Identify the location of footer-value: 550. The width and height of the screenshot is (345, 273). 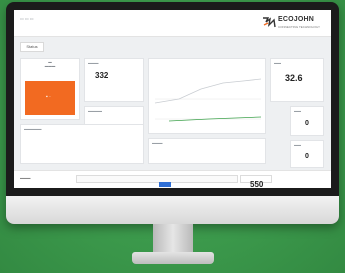
(257, 184).